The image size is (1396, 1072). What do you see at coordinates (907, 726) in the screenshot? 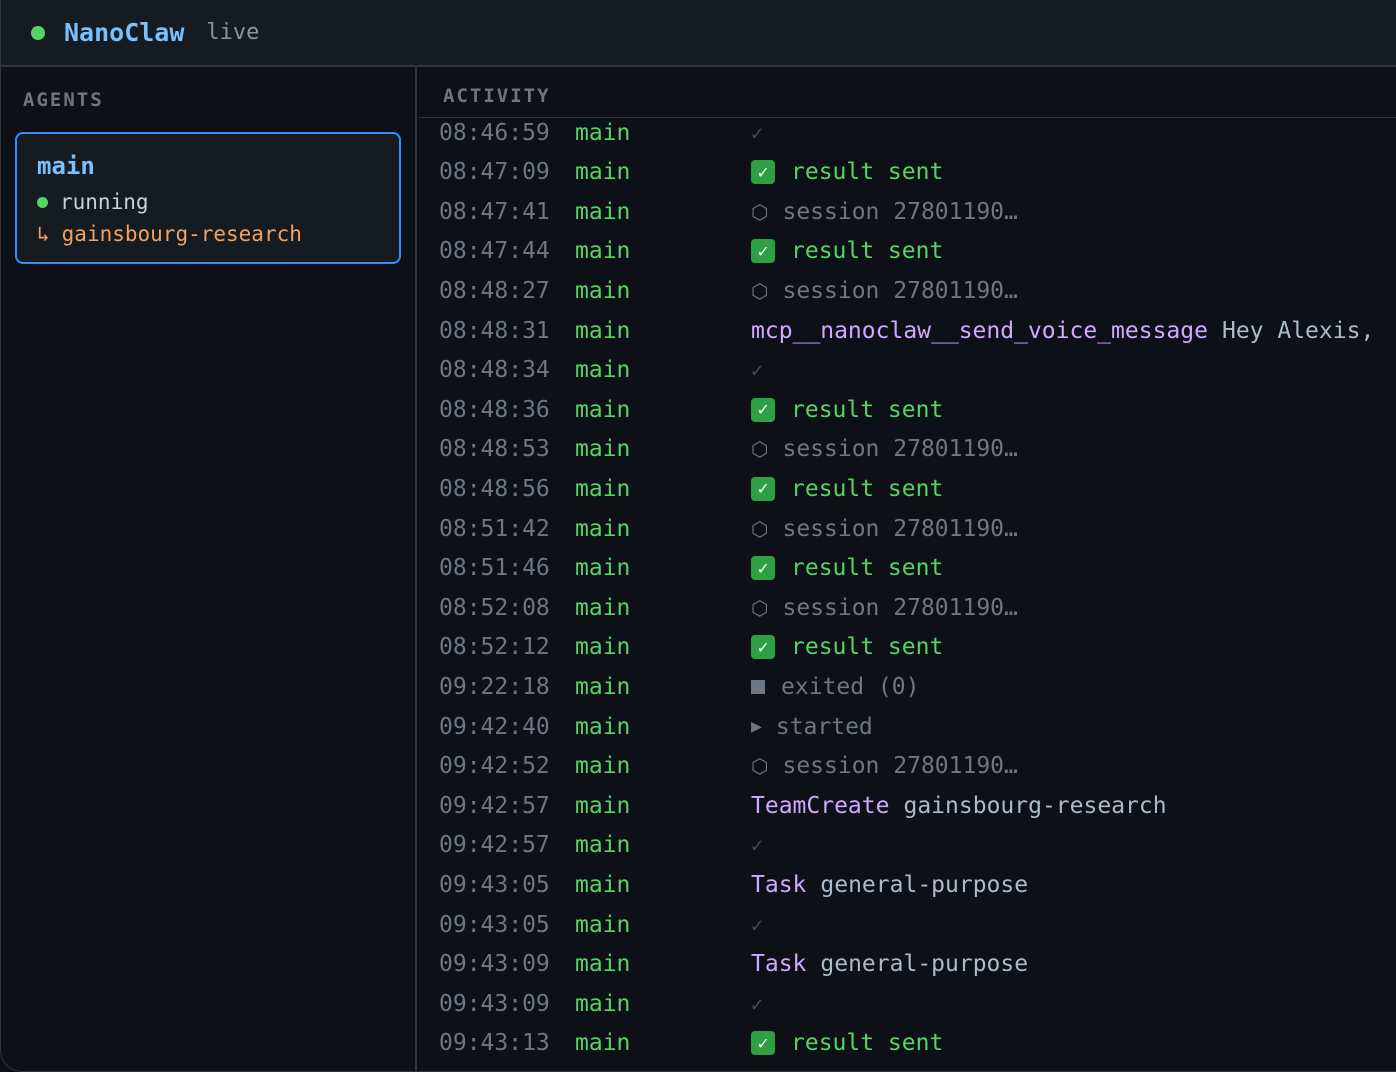
I see `log-row: 09:42:40 main ▶ started` at bounding box center [907, 726].